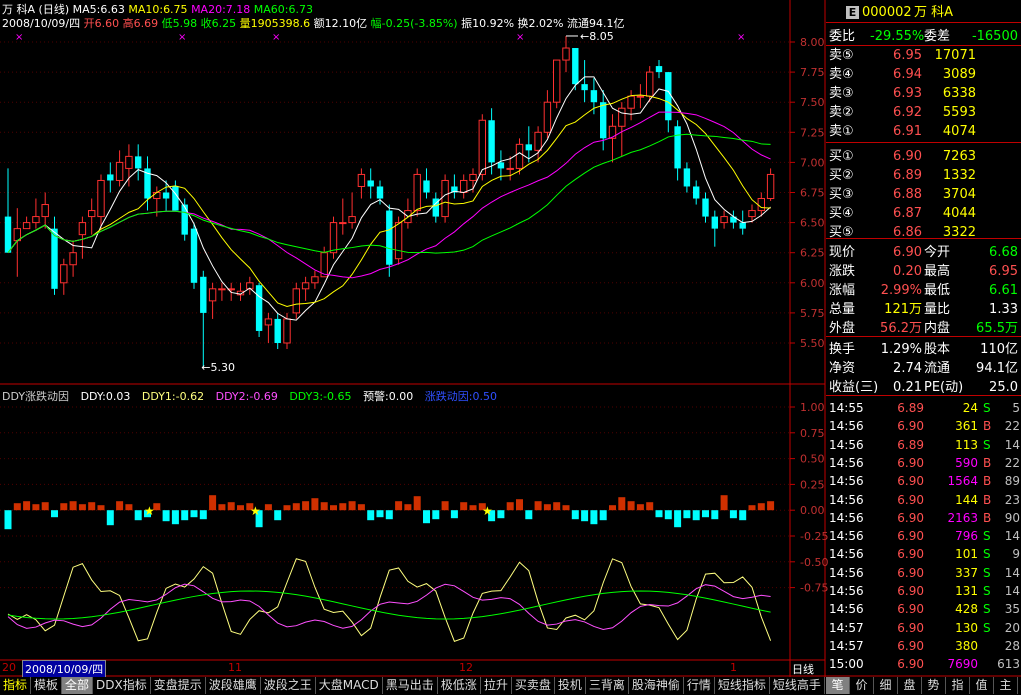 The image size is (1021, 695). Describe the element at coordinates (987, 426) in the screenshot. I see `tick-side: B` at that location.